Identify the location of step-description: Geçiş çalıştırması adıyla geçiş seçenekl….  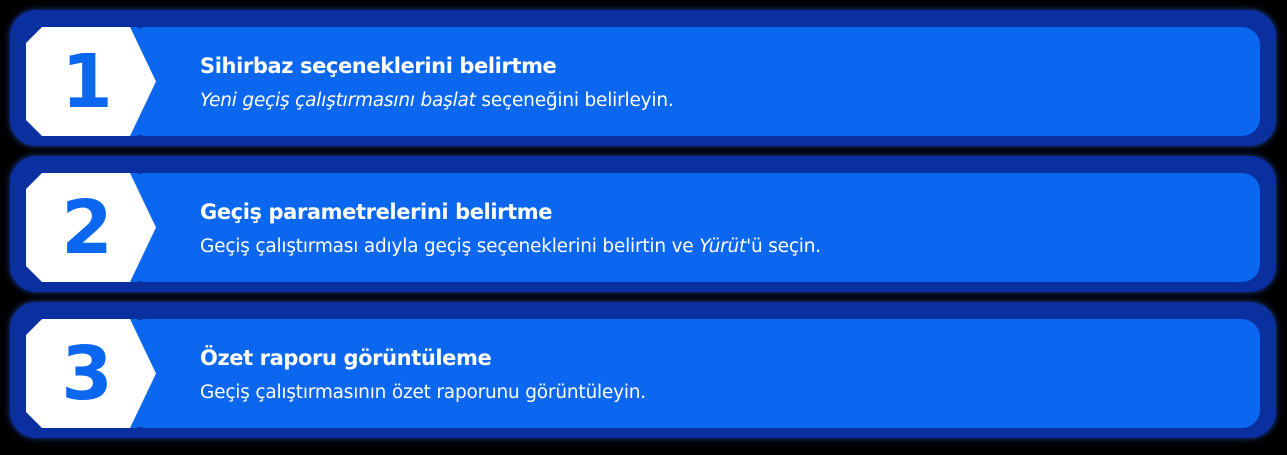
(510, 246).